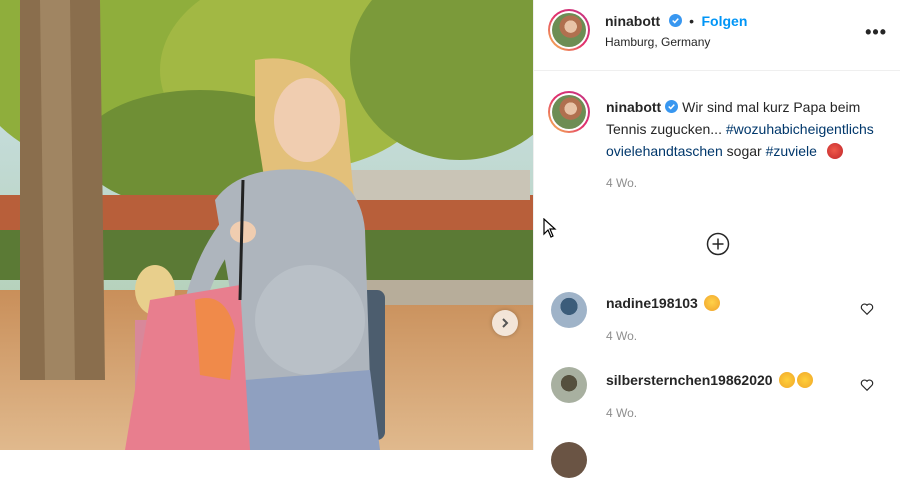 This screenshot has width=900, height=478. I want to click on author-username: ninabott, so click(632, 21).